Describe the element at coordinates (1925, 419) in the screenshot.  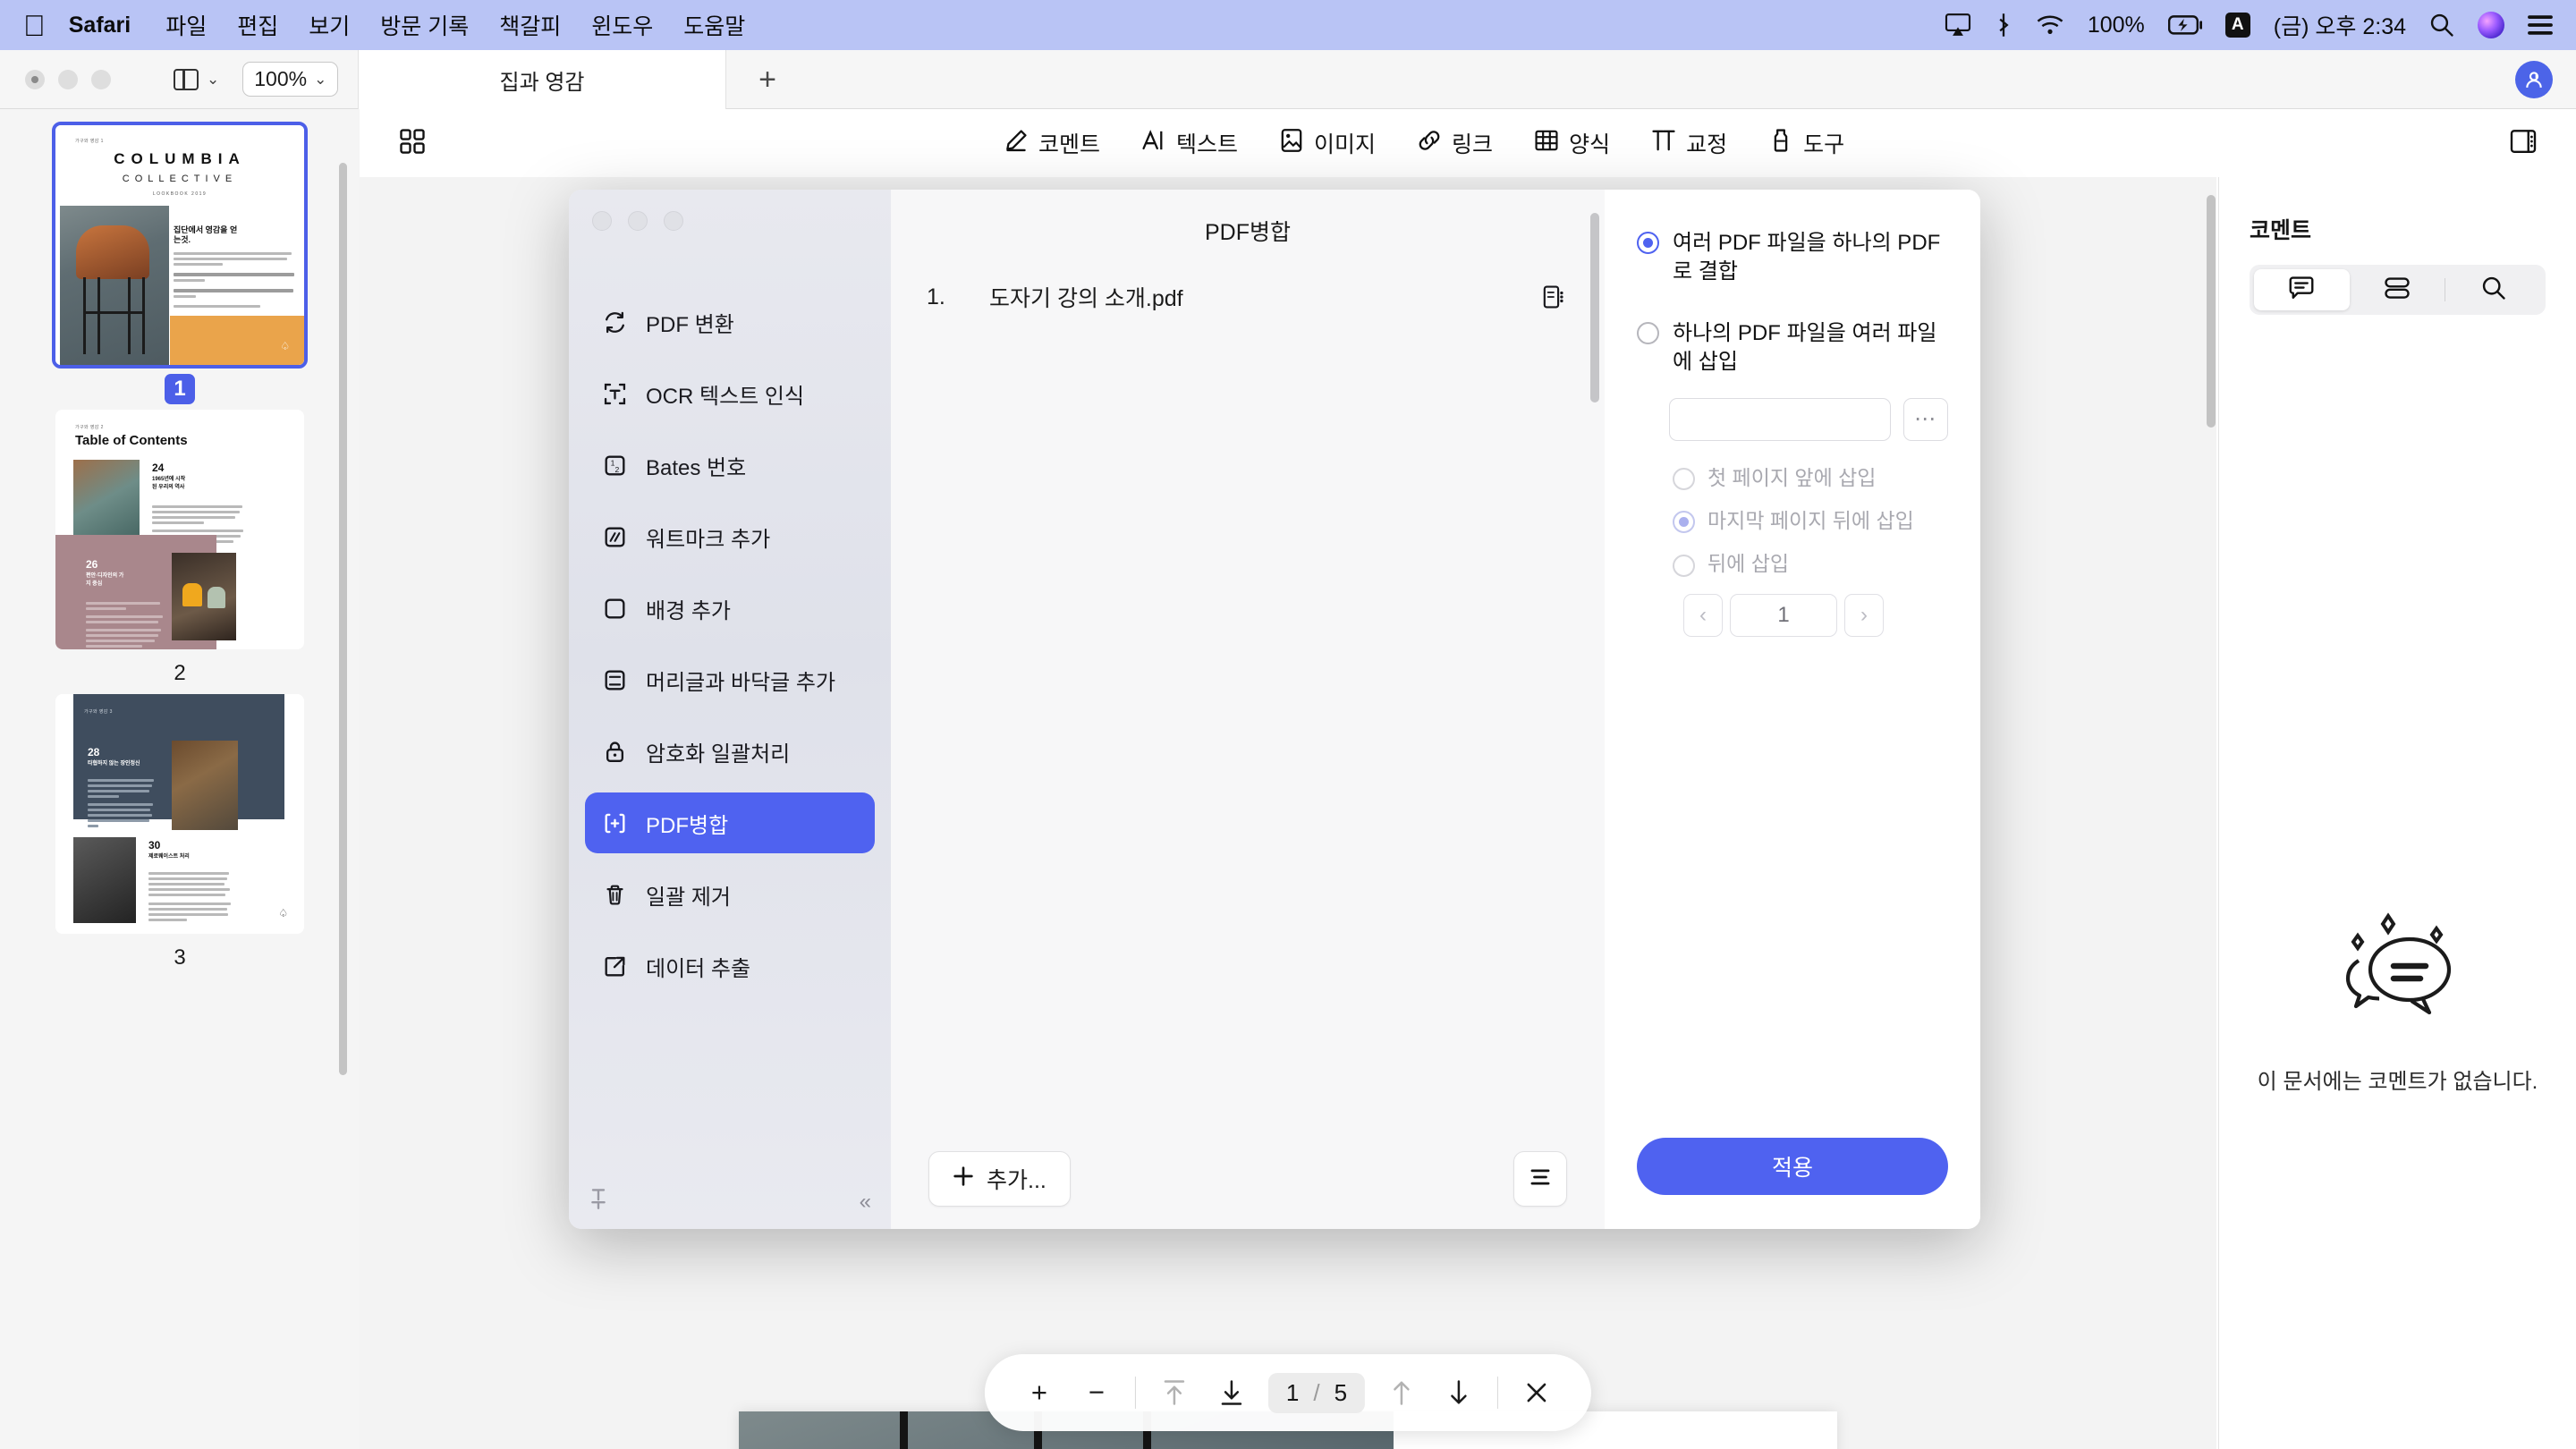
I see `ellipsis-icon: ⋯` at that location.